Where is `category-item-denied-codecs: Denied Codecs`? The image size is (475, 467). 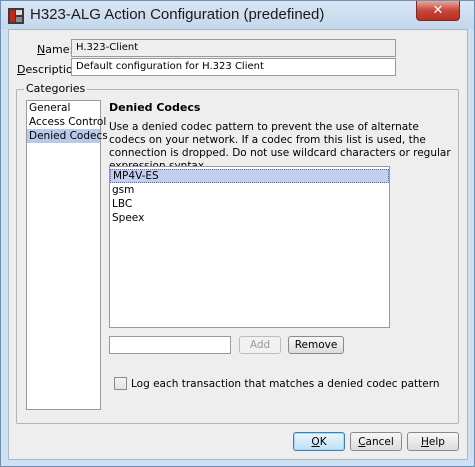 category-item-denied-codecs: Denied Codecs is located at coordinates (67, 136).